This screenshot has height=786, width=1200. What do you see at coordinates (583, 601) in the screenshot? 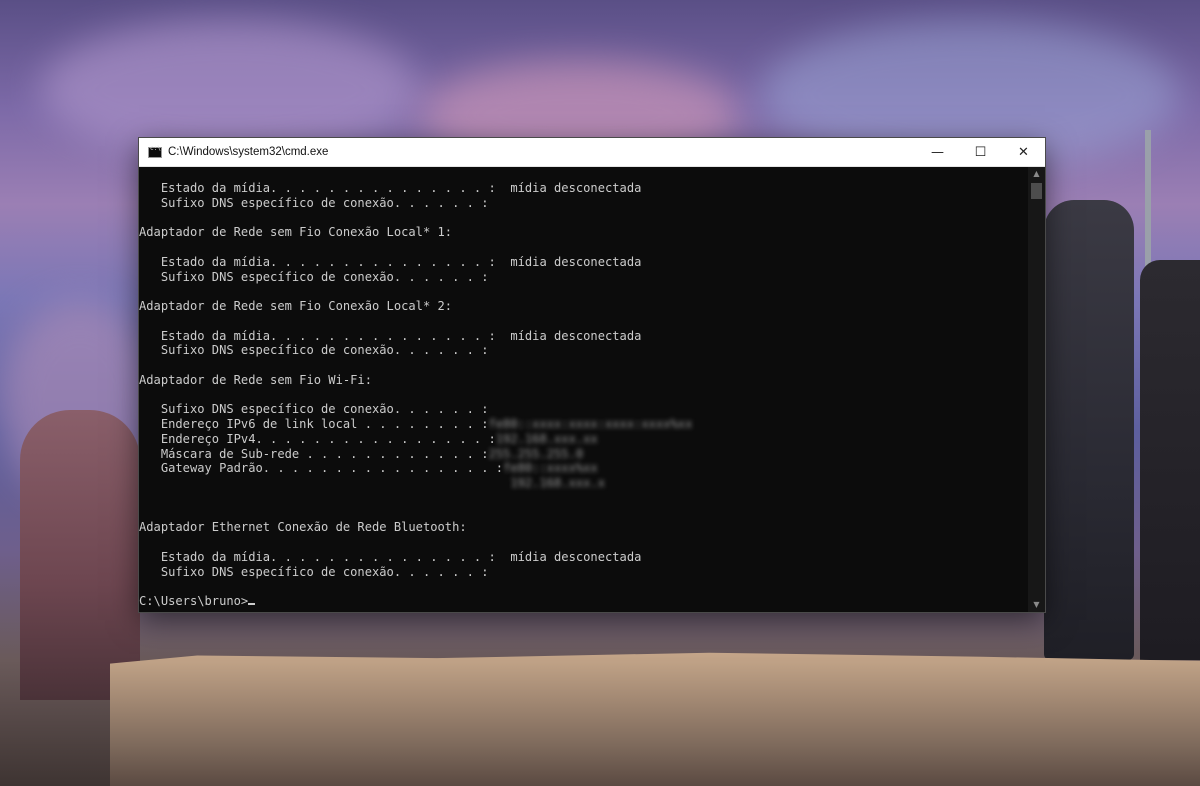
I see `command-prompt: C:\Users\bruno>` at bounding box center [583, 601].